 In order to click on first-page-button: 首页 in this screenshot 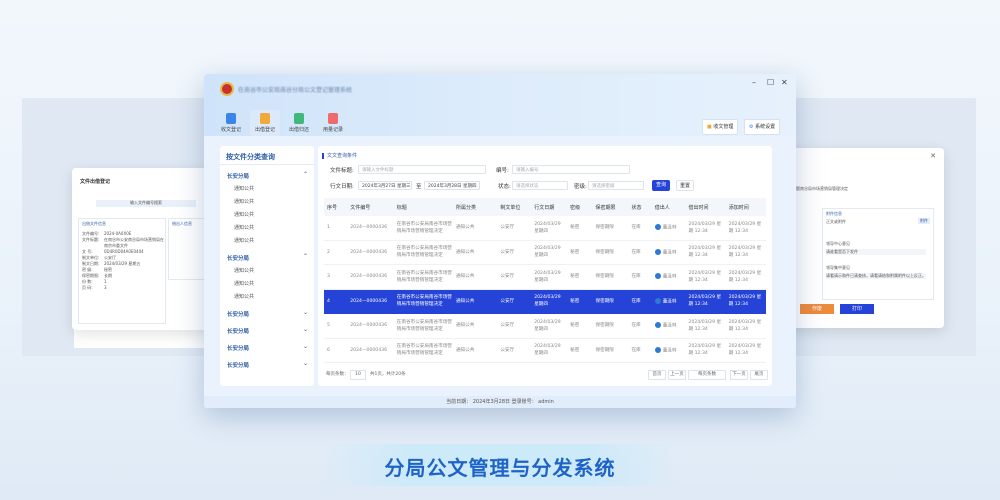, I will do `click(657, 375)`.